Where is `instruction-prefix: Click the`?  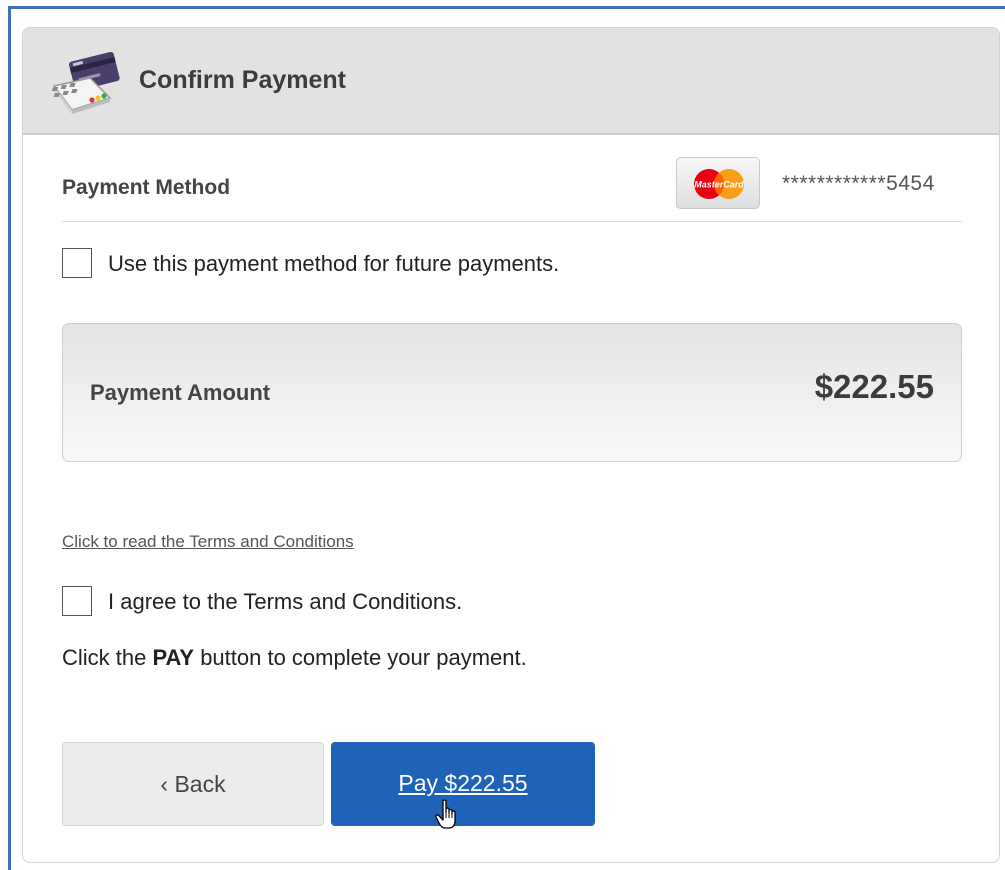
instruction-prefix: Click the is located at coordinates (107, 657).